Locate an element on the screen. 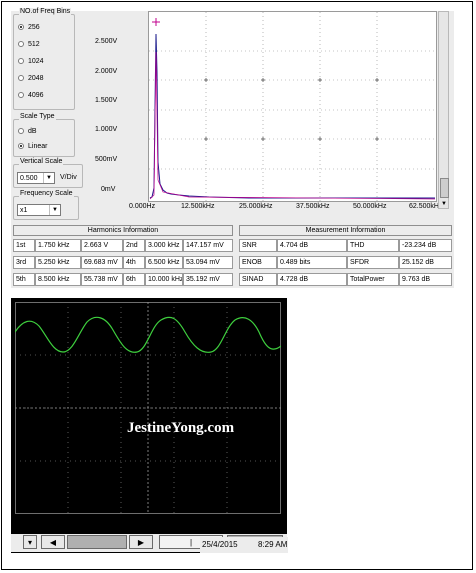 The image size is (476, 573). scale-type-title: Scale Type is located at coordinates (37, 116).